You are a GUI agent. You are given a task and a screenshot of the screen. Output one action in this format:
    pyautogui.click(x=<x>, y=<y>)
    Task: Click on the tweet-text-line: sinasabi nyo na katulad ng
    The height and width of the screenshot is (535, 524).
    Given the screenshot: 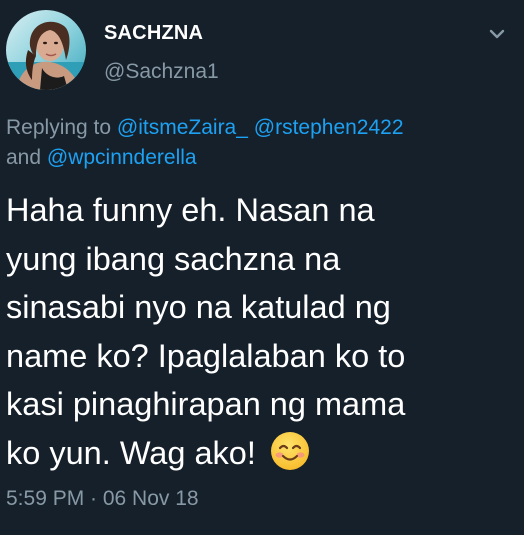 What is the action you would take?
    pyautogui.click(x=198, y=307)
    